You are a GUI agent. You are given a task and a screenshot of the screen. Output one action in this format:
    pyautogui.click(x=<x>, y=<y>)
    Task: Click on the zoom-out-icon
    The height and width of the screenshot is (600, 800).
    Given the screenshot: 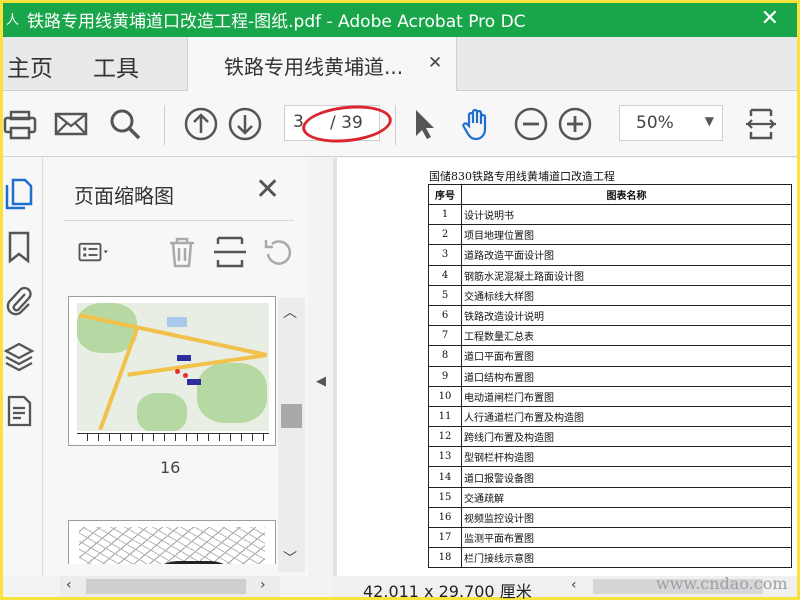 What is the action you would take?
    pyautogui.click(x=531, y=124)
    